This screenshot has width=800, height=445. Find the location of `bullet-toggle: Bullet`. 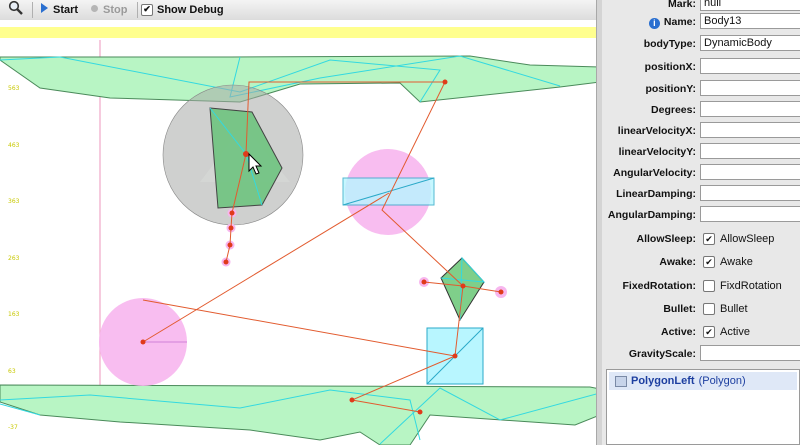

bullet-toggle: Bullet is located at coordinates (725, 309).